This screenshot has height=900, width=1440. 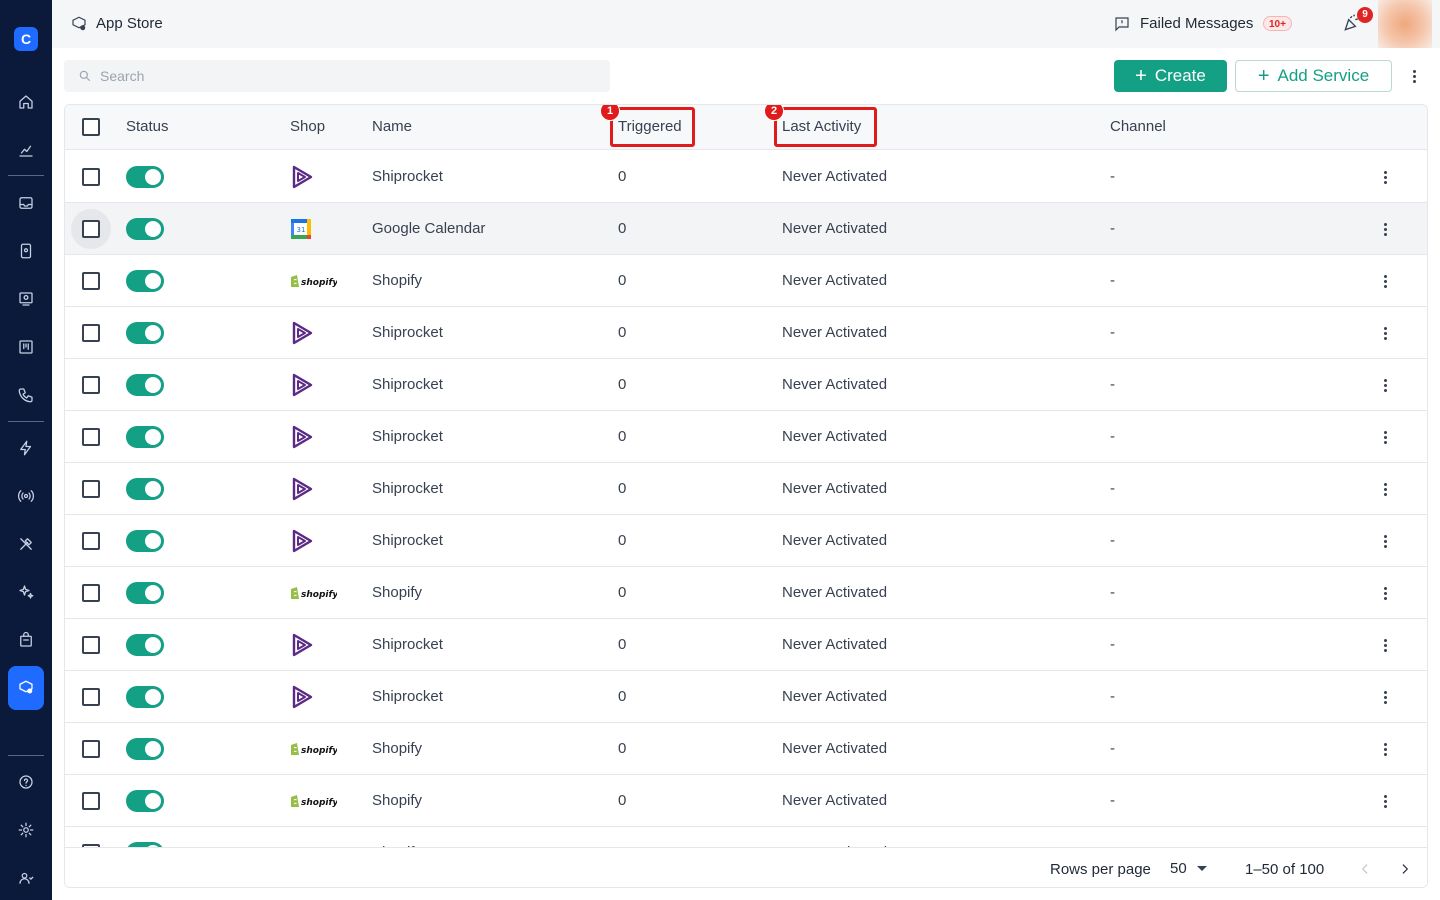 I want to click on column-header-shop: Shop, so click(x=307, y=126).